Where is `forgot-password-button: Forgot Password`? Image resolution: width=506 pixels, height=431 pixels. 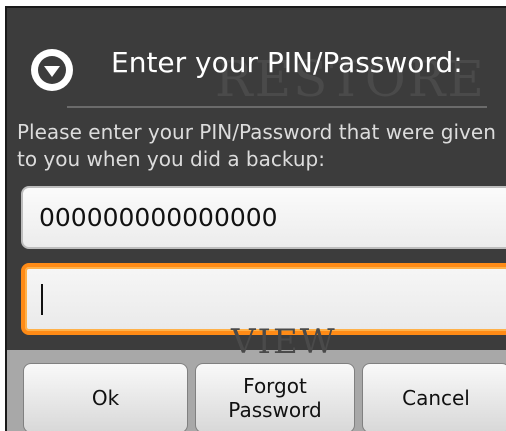
forgot-password-button: Forgot Password is located at coordinates (275, 397).